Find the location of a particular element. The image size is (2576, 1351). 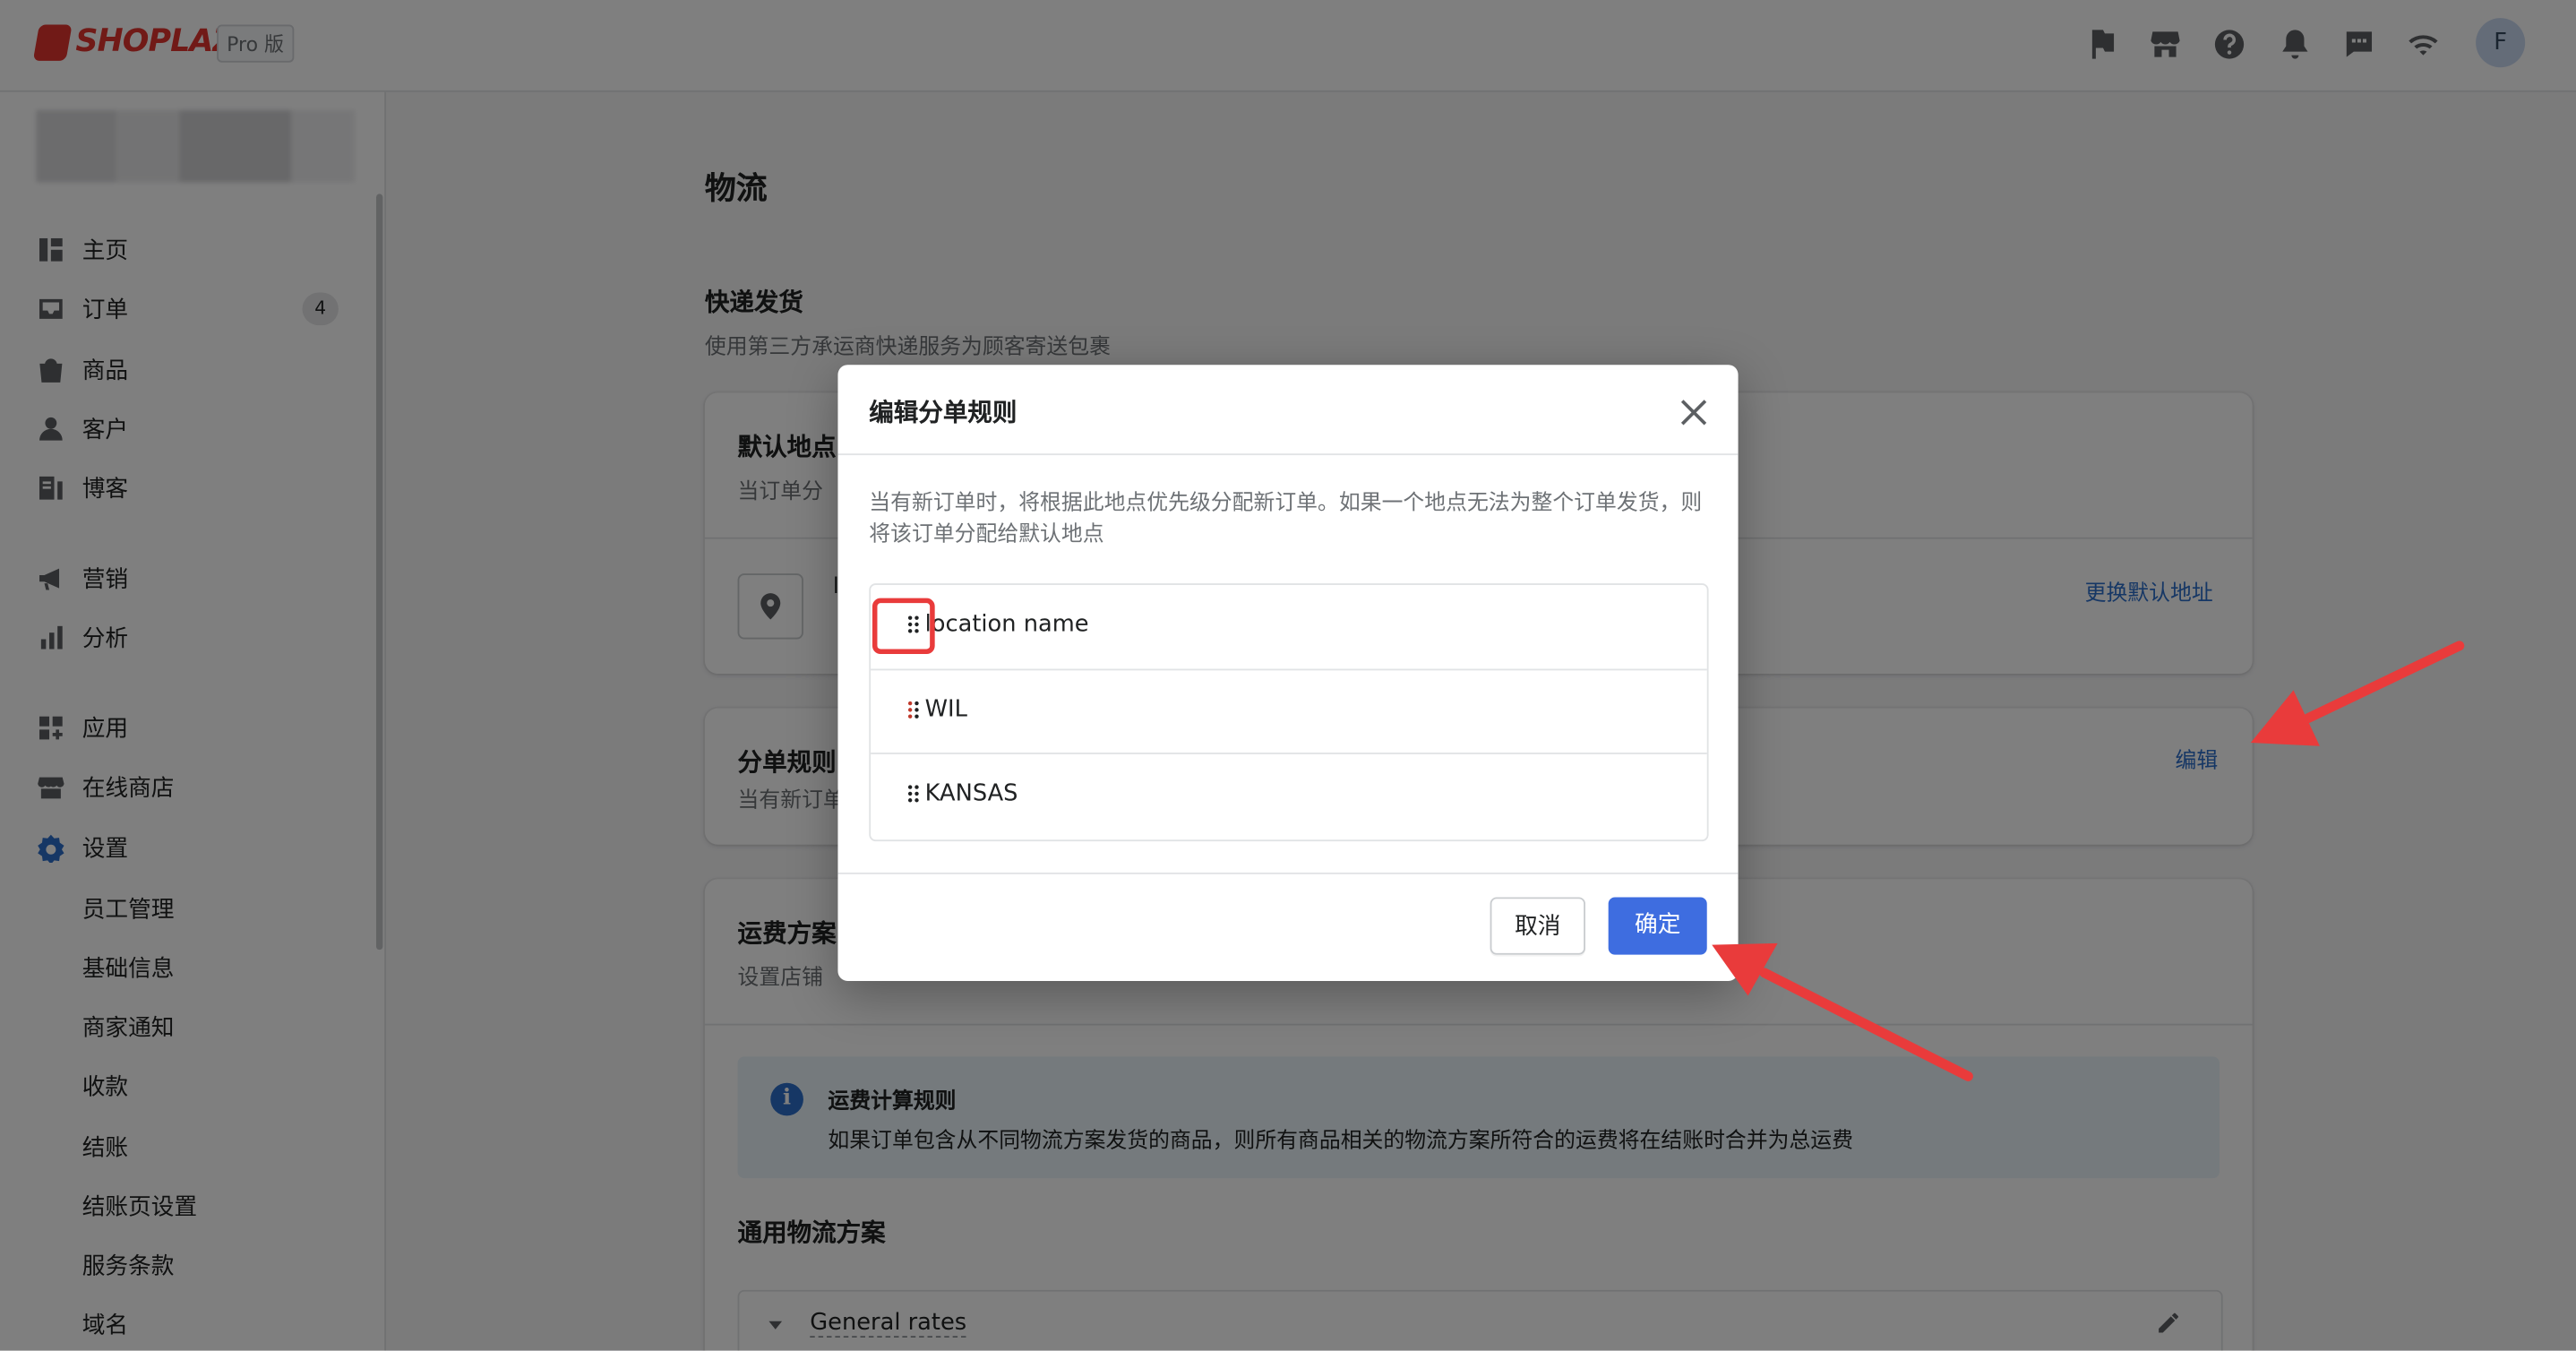

list-item: KANSAS is located at coordinates (1289, 795).